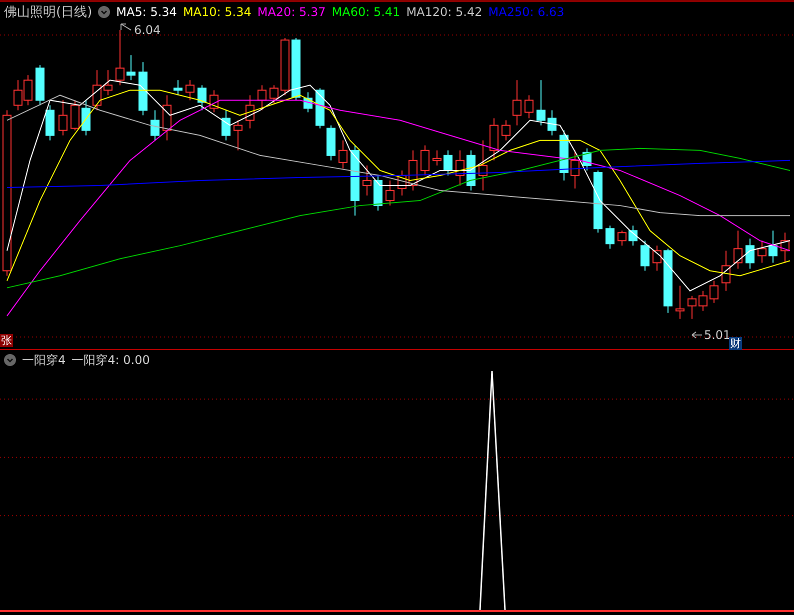  Describe the element at coordinates (6, 340) in the screenshot. I see `marker-badge: 张` at that location.